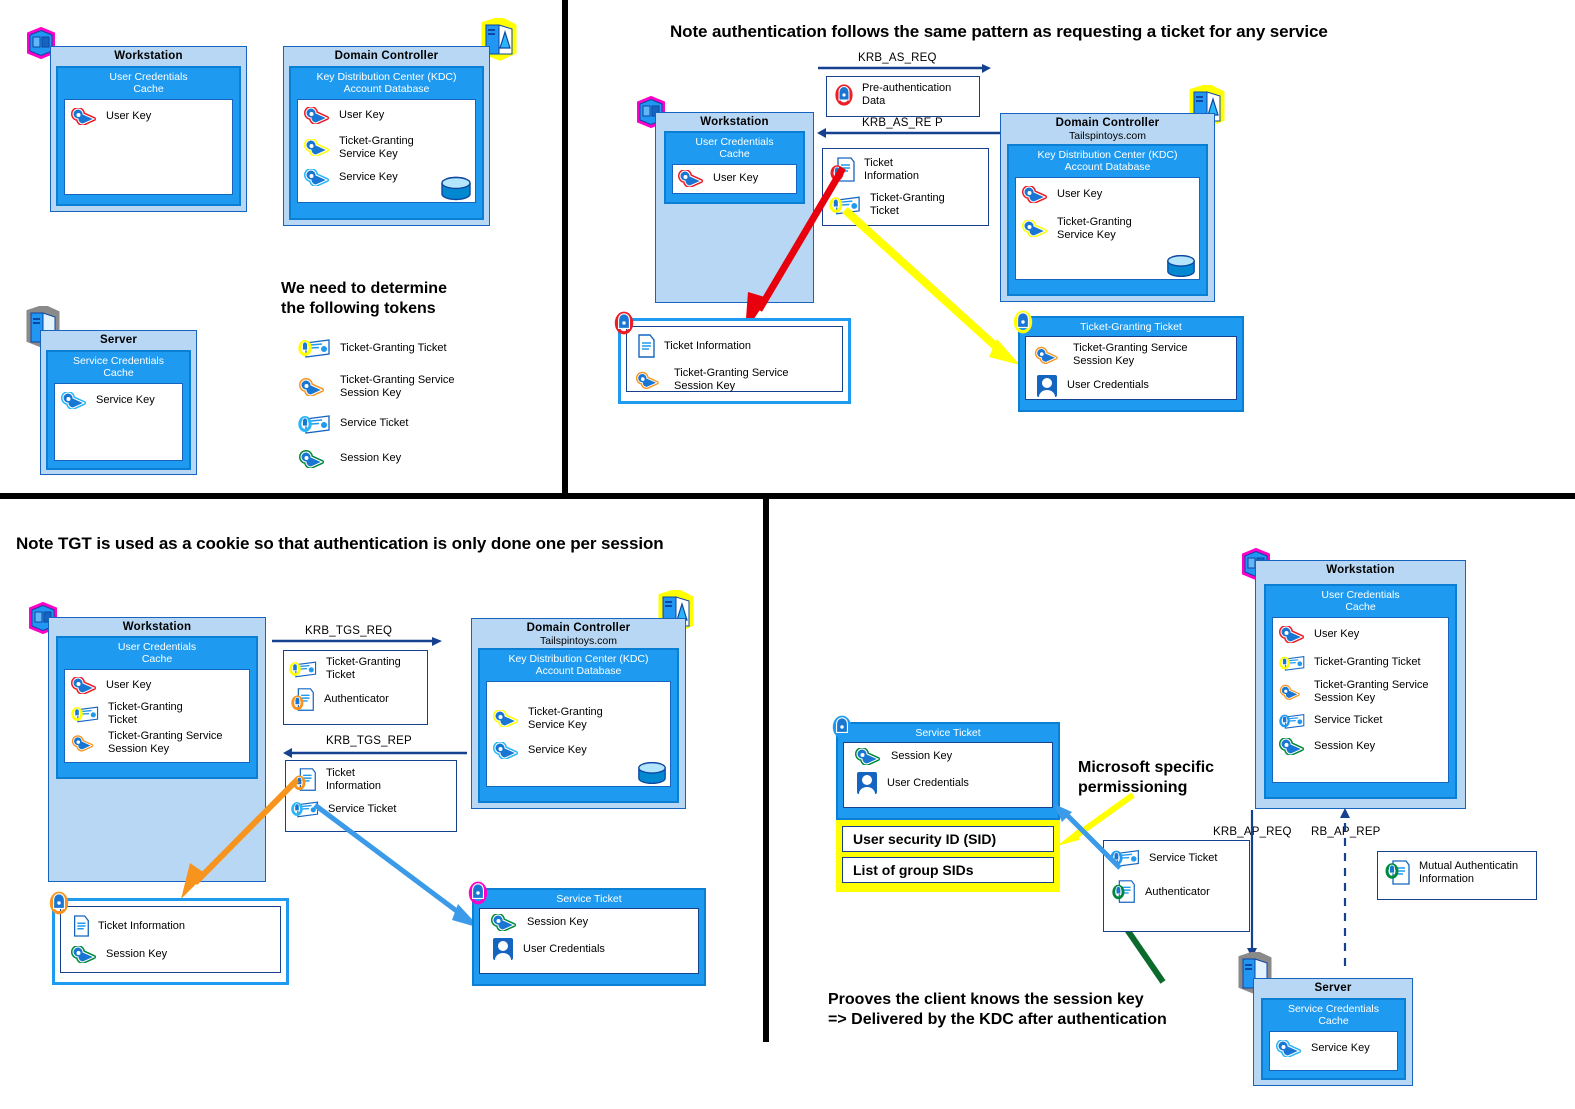 Image resolution: width=1575 pixels, height=1109 pixels. Describe the element at coordinates (948, 839) in the screenshot. I see `sid-row: User security ID (SID)` at that location.